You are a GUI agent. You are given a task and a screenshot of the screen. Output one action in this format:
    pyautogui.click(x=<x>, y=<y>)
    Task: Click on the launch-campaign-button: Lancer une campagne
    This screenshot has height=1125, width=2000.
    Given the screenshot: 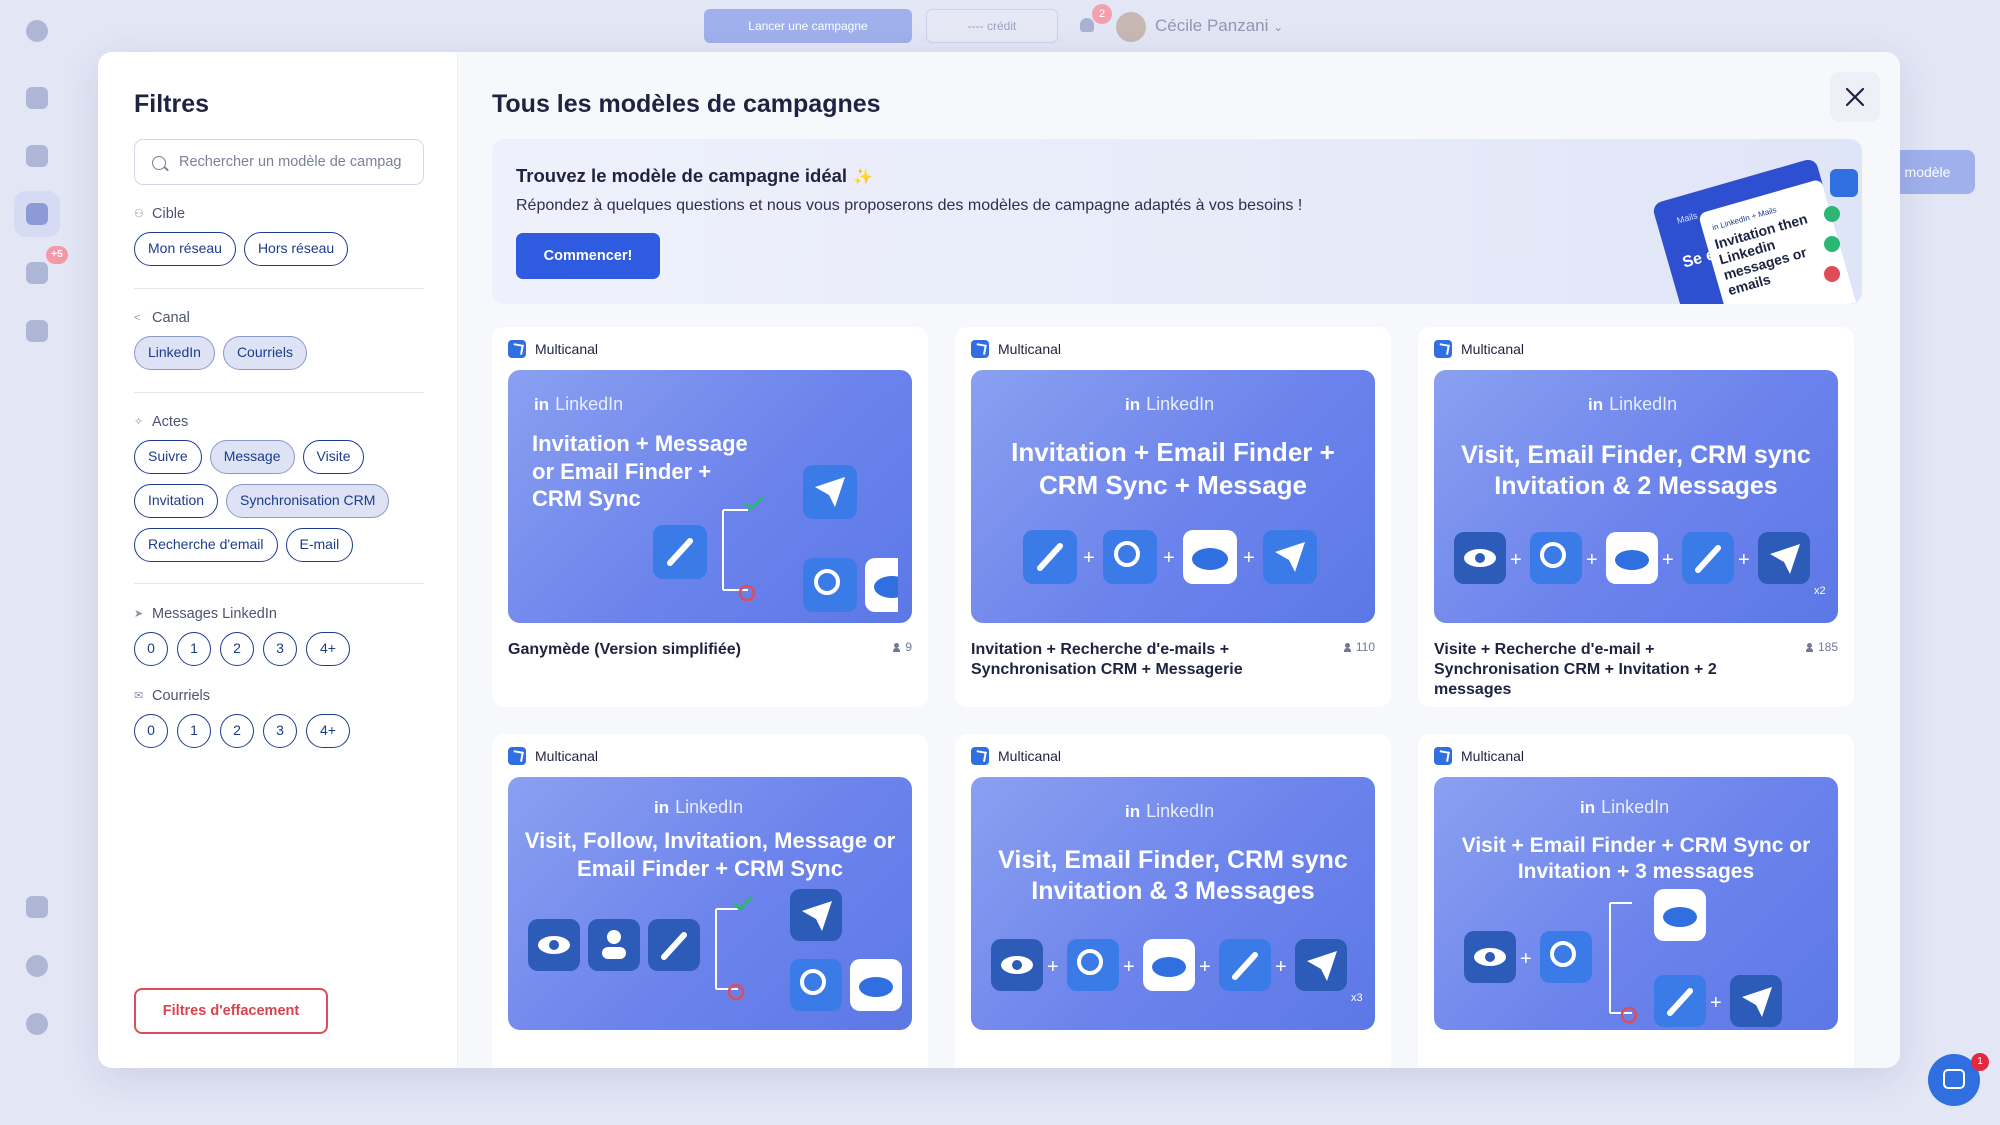 What is the action you would take?
    pyautogui.click(x=808, y=26)
    